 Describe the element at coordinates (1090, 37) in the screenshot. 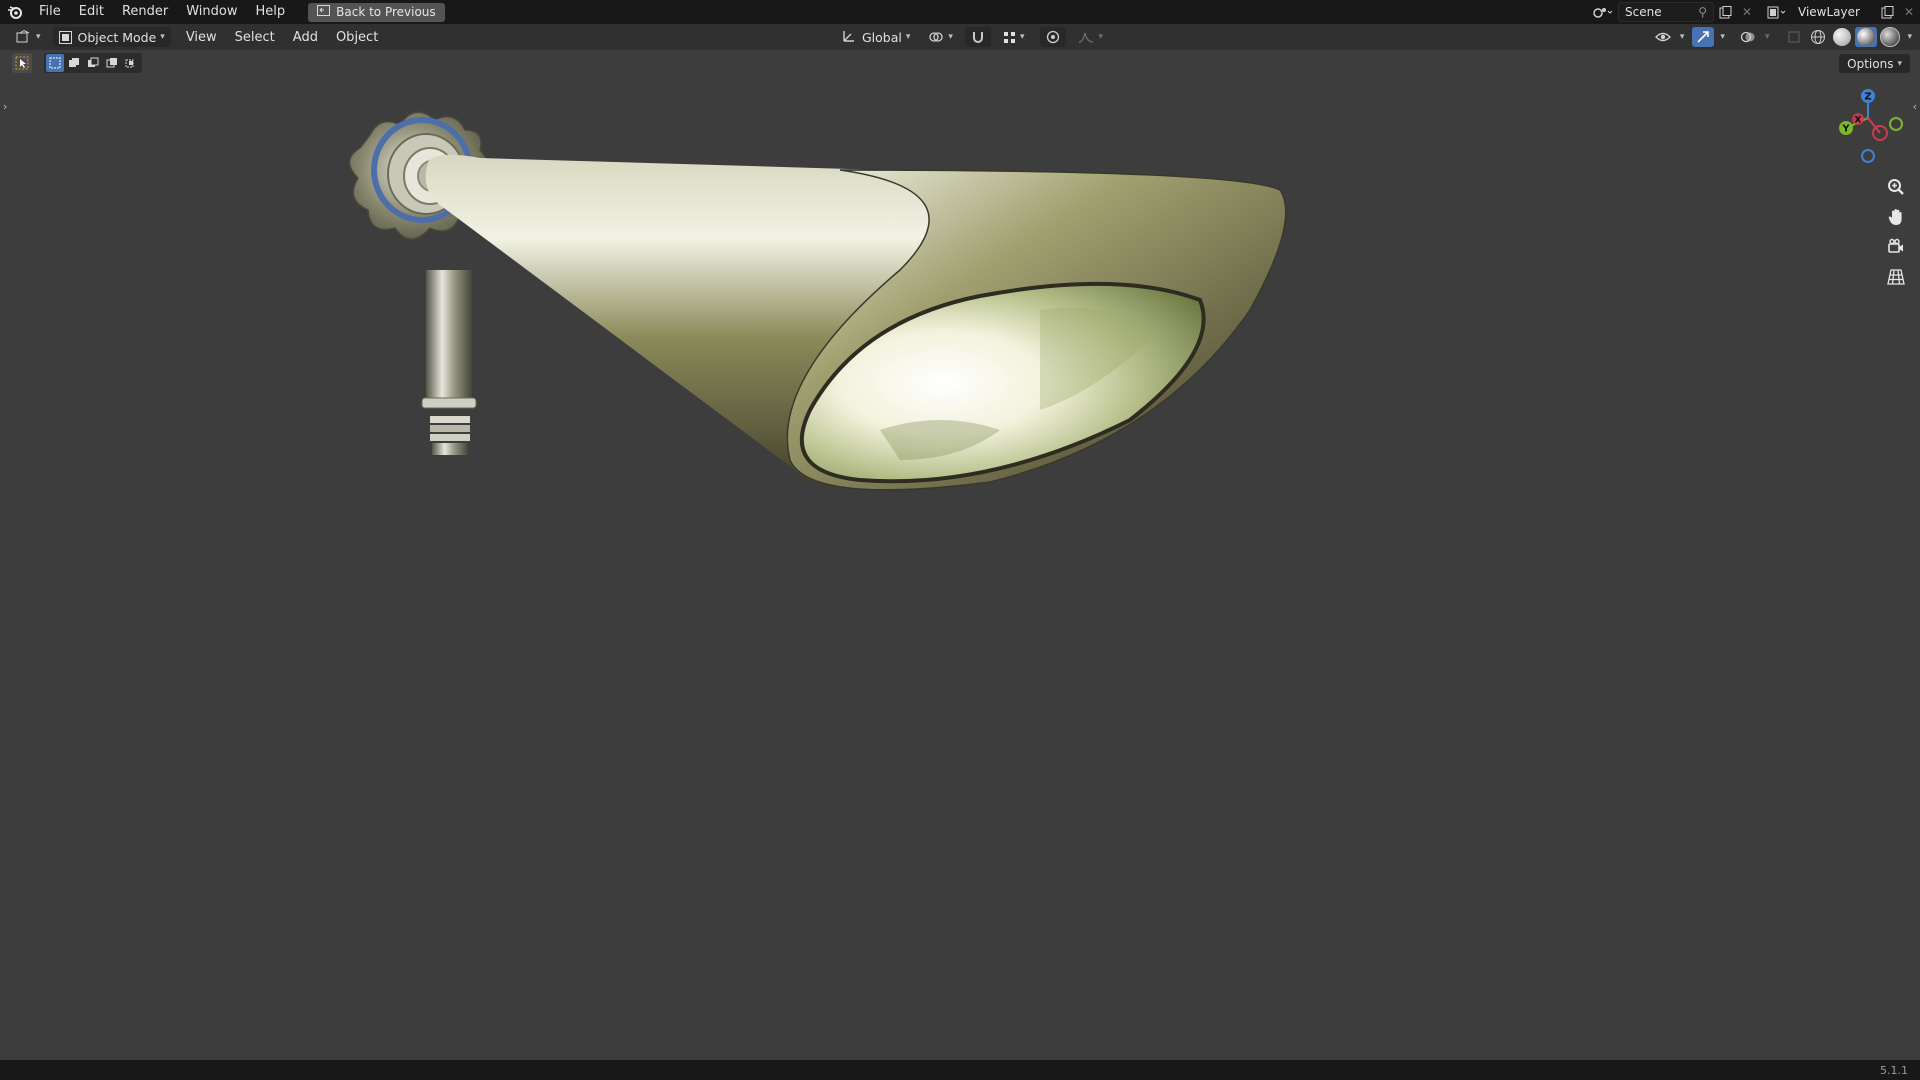

I see `falloff-icon: ▾` at that location.